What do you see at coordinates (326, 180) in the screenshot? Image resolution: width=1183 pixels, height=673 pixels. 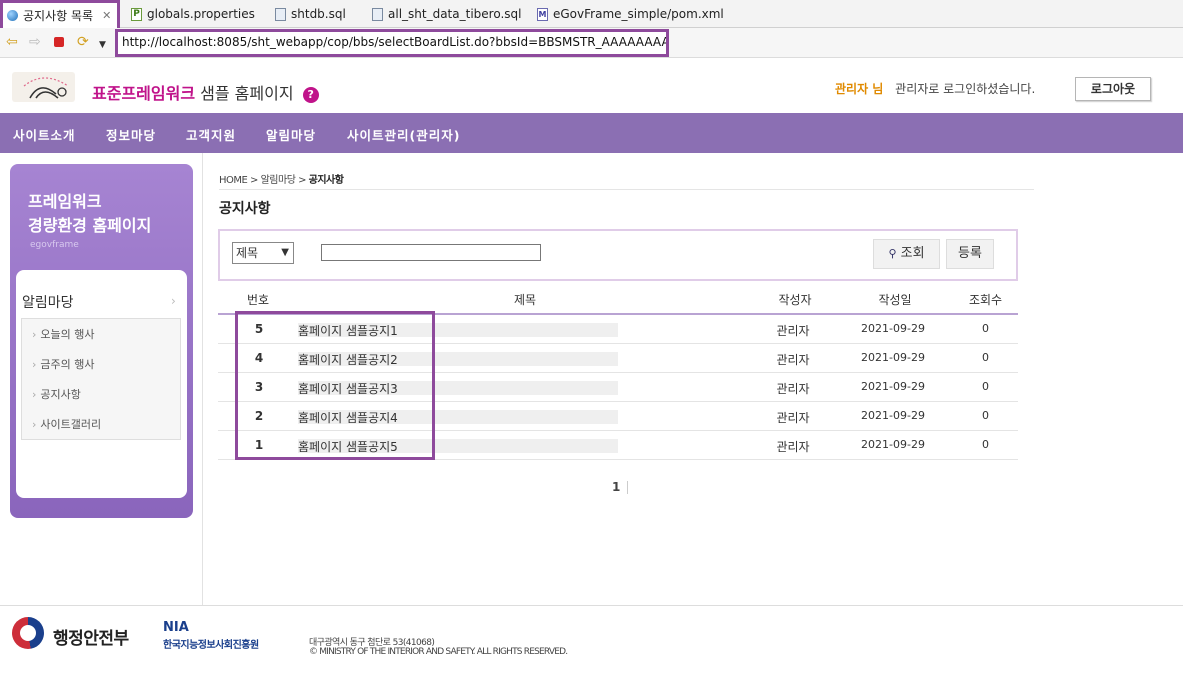 I see `breadcrumb-current: 공지사항` at bounding box center [326, 180].